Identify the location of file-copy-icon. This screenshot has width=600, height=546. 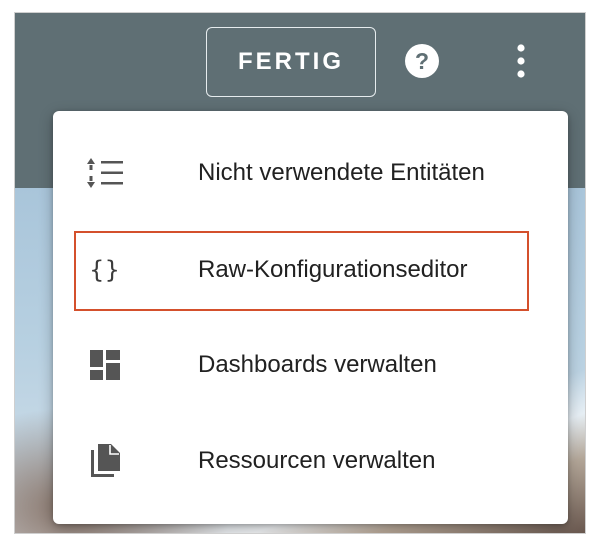
(105, 461).